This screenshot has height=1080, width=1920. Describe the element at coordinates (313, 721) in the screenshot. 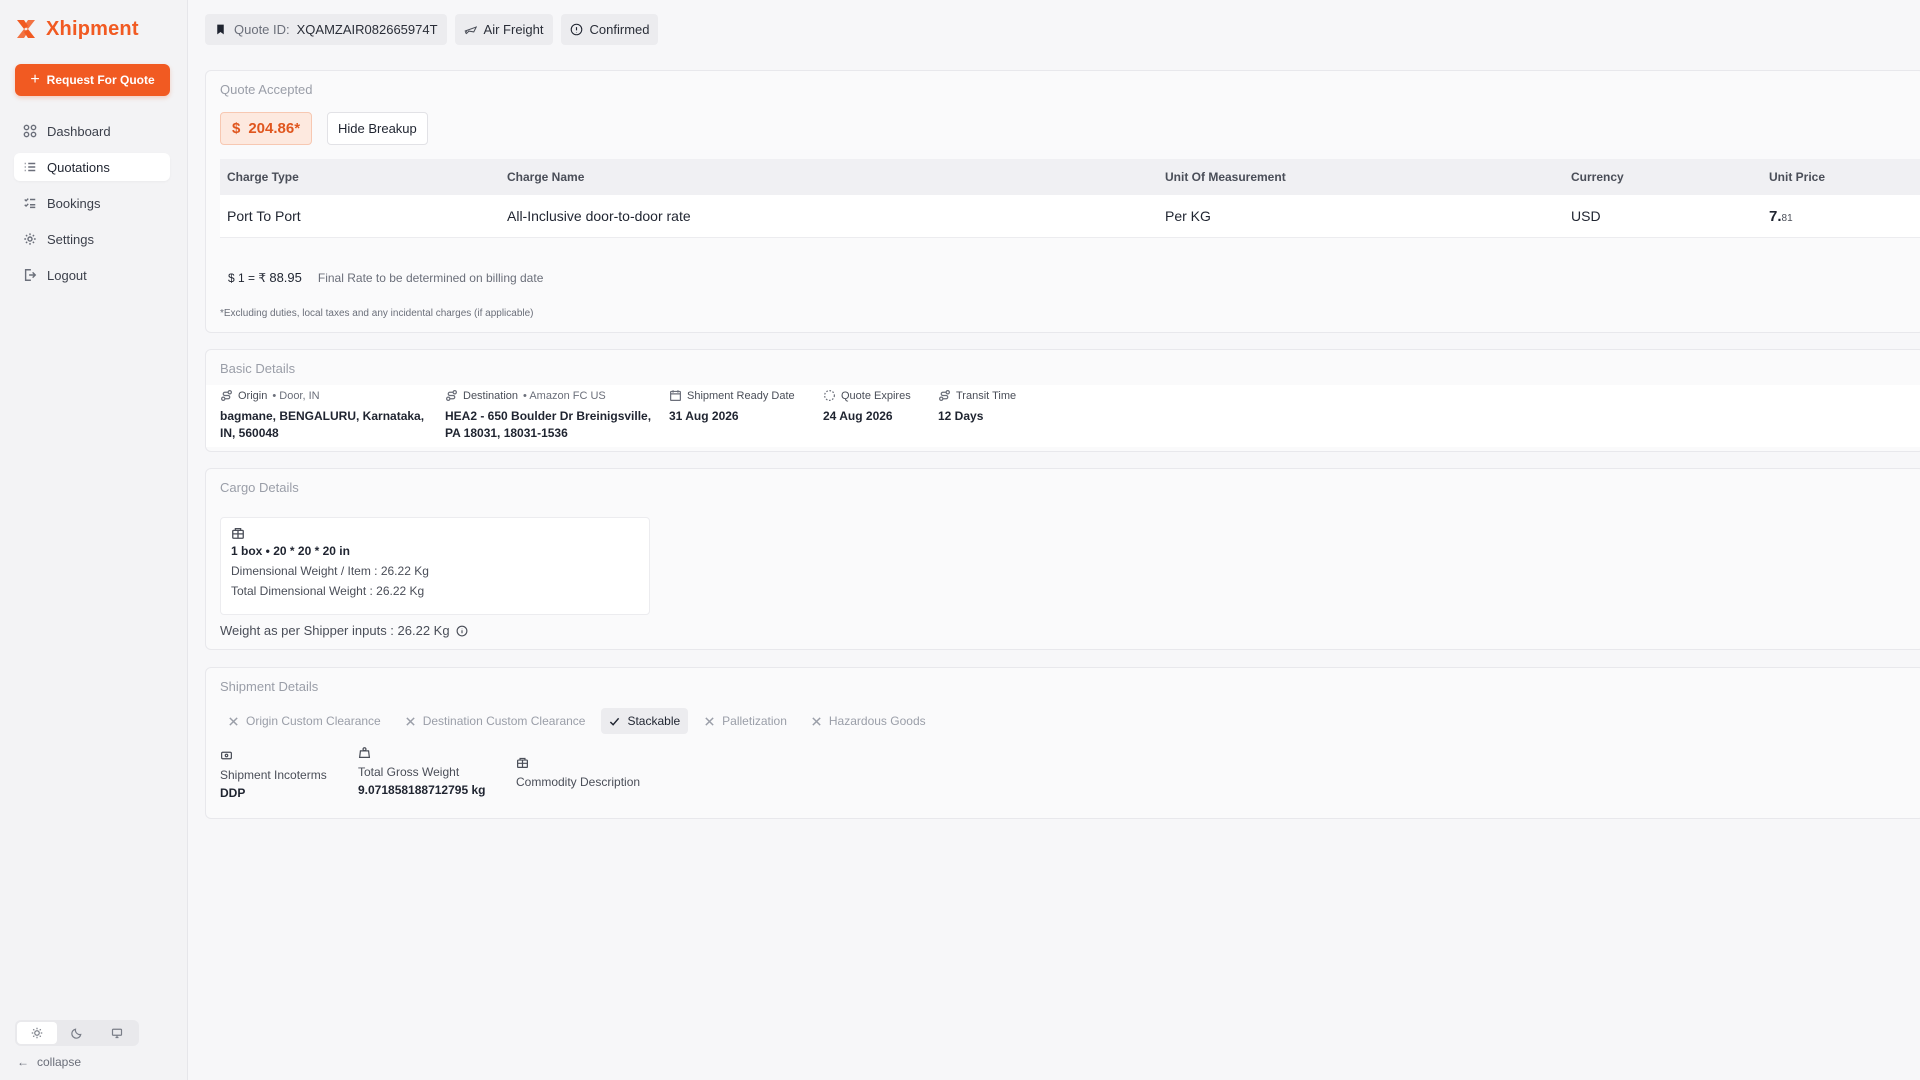

I see `chip-label: Origin Custom Clearance` at that location.